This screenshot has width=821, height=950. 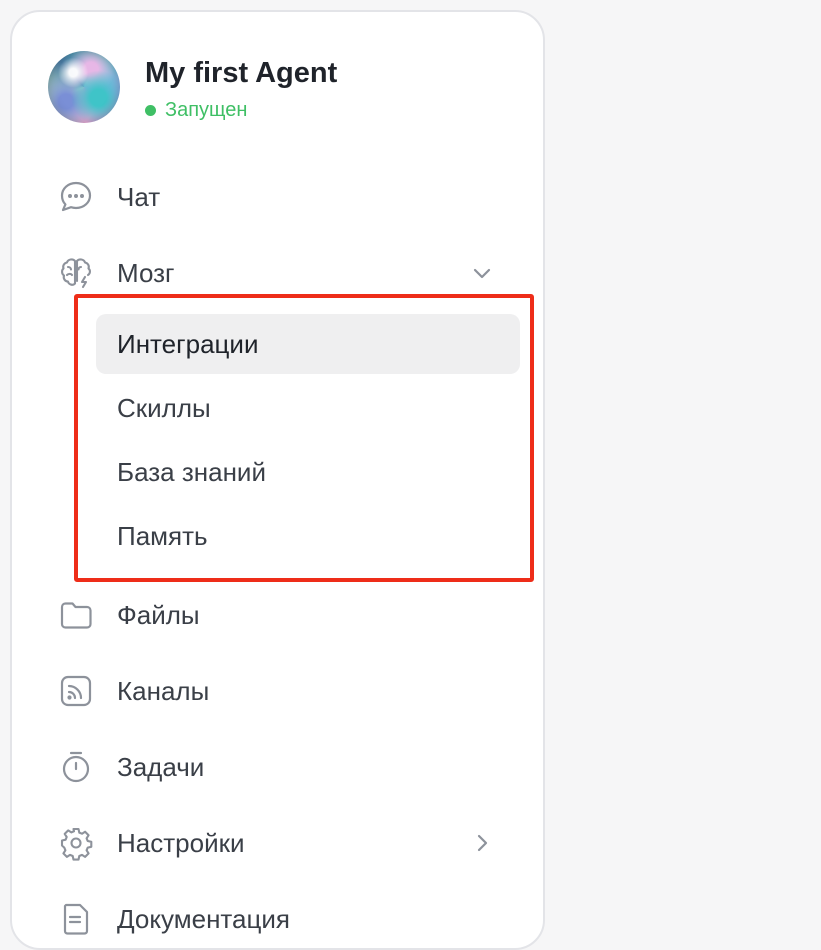 I want to click on submenu-item-memory: Память, so click(x=308, y=536).